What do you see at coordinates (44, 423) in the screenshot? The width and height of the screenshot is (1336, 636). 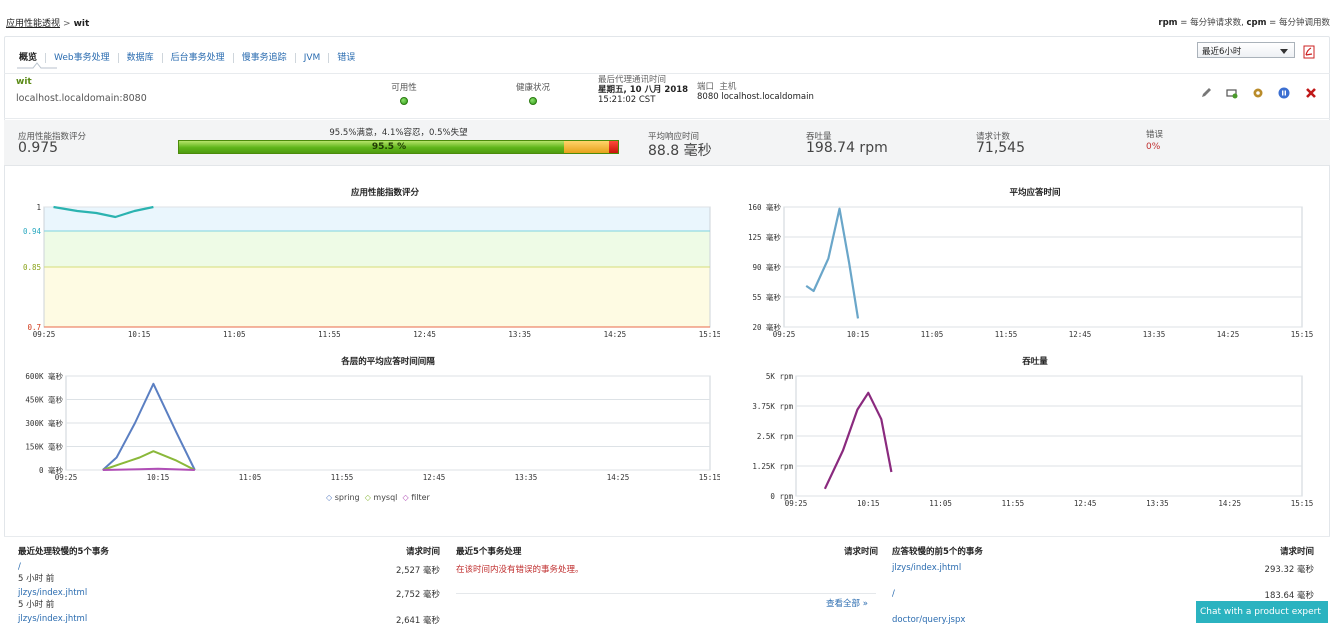 I see `y-tick-label: 300K 毫秒` at bounding box center [44, 423].